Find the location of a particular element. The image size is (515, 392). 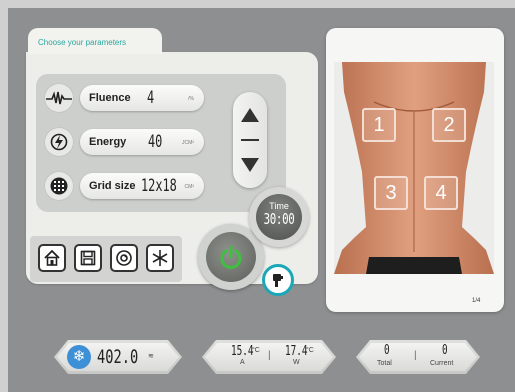

temperature-w-label: W is located at coordinates (296, 362).